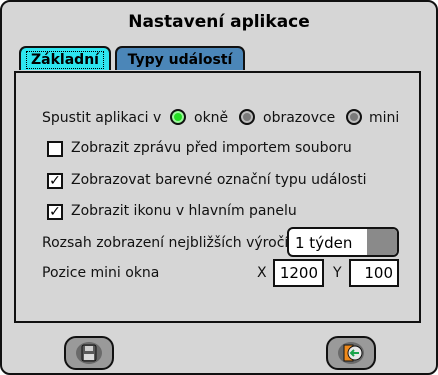  Describe the element at coordinates (324, 243) in the screenshot. I see `range-dropdown-value: 1 týden` at that location.